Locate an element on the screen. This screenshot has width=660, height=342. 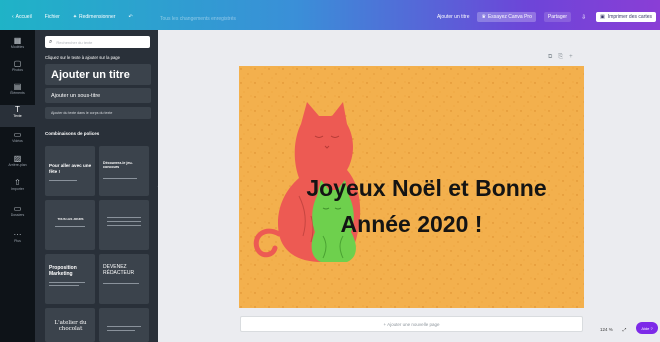
video-icon: ▭ is located at coordinates (17, 134).